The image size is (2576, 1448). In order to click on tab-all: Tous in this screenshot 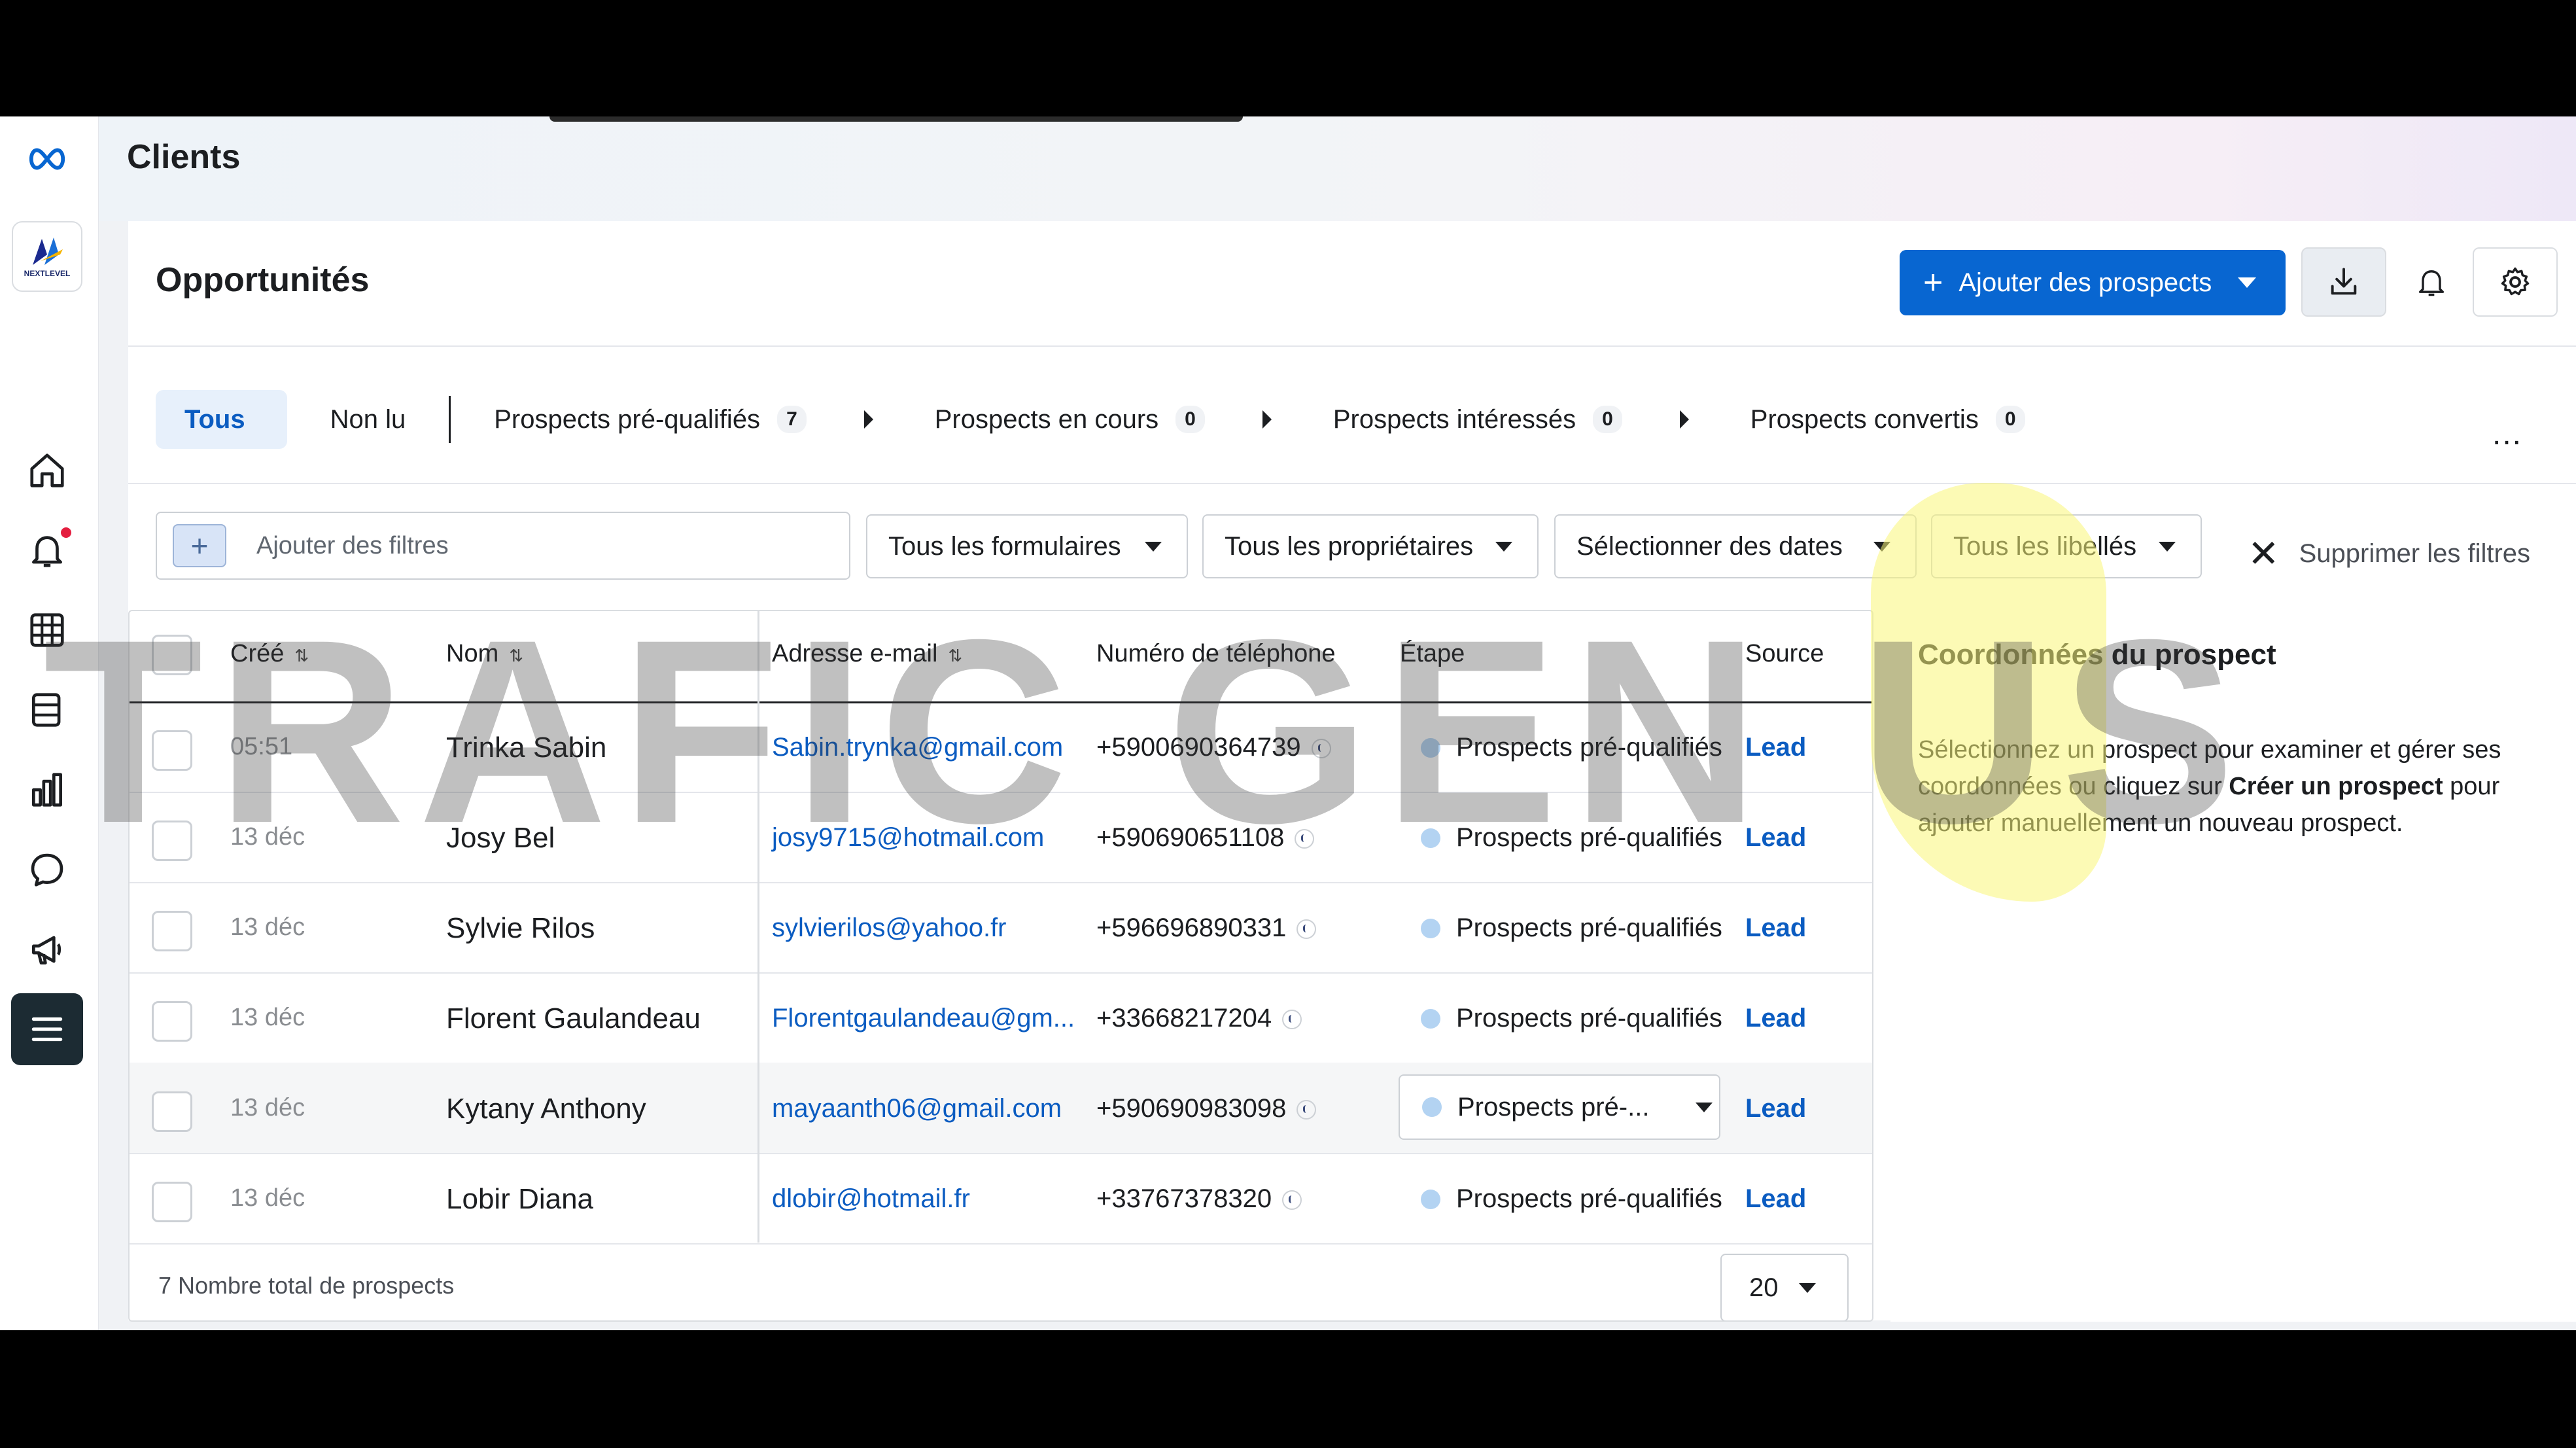, I will do `click(221, 419)`.